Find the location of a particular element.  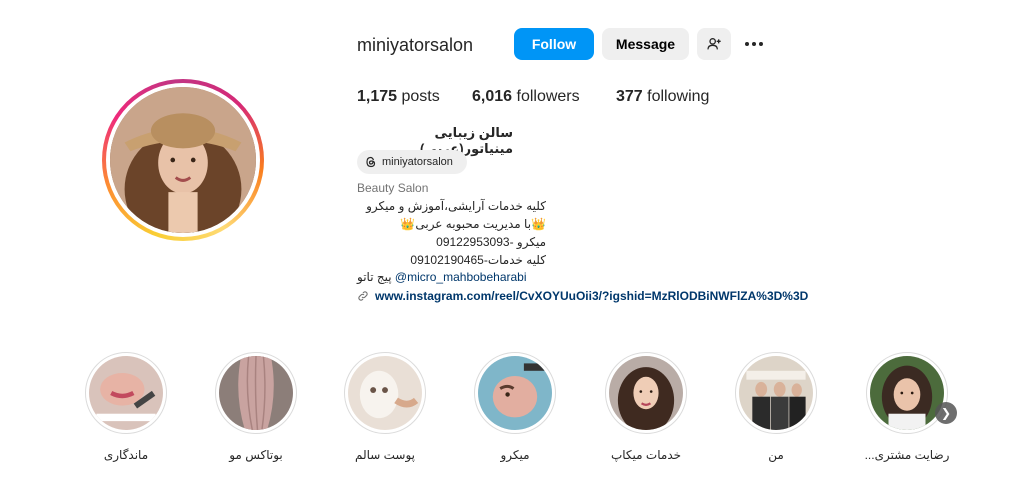

highlight-label: بوتاکس مو is located at coordinates (256, 455).